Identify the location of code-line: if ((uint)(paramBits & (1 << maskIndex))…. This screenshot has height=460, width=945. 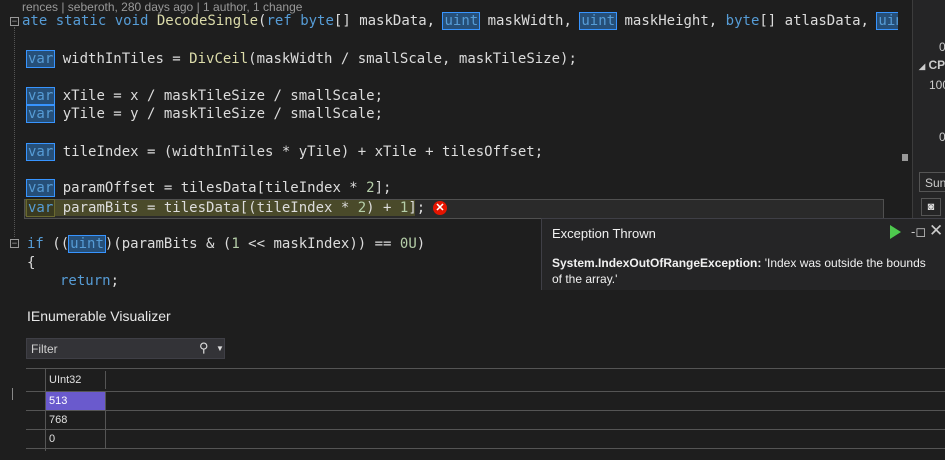
(226, 244).